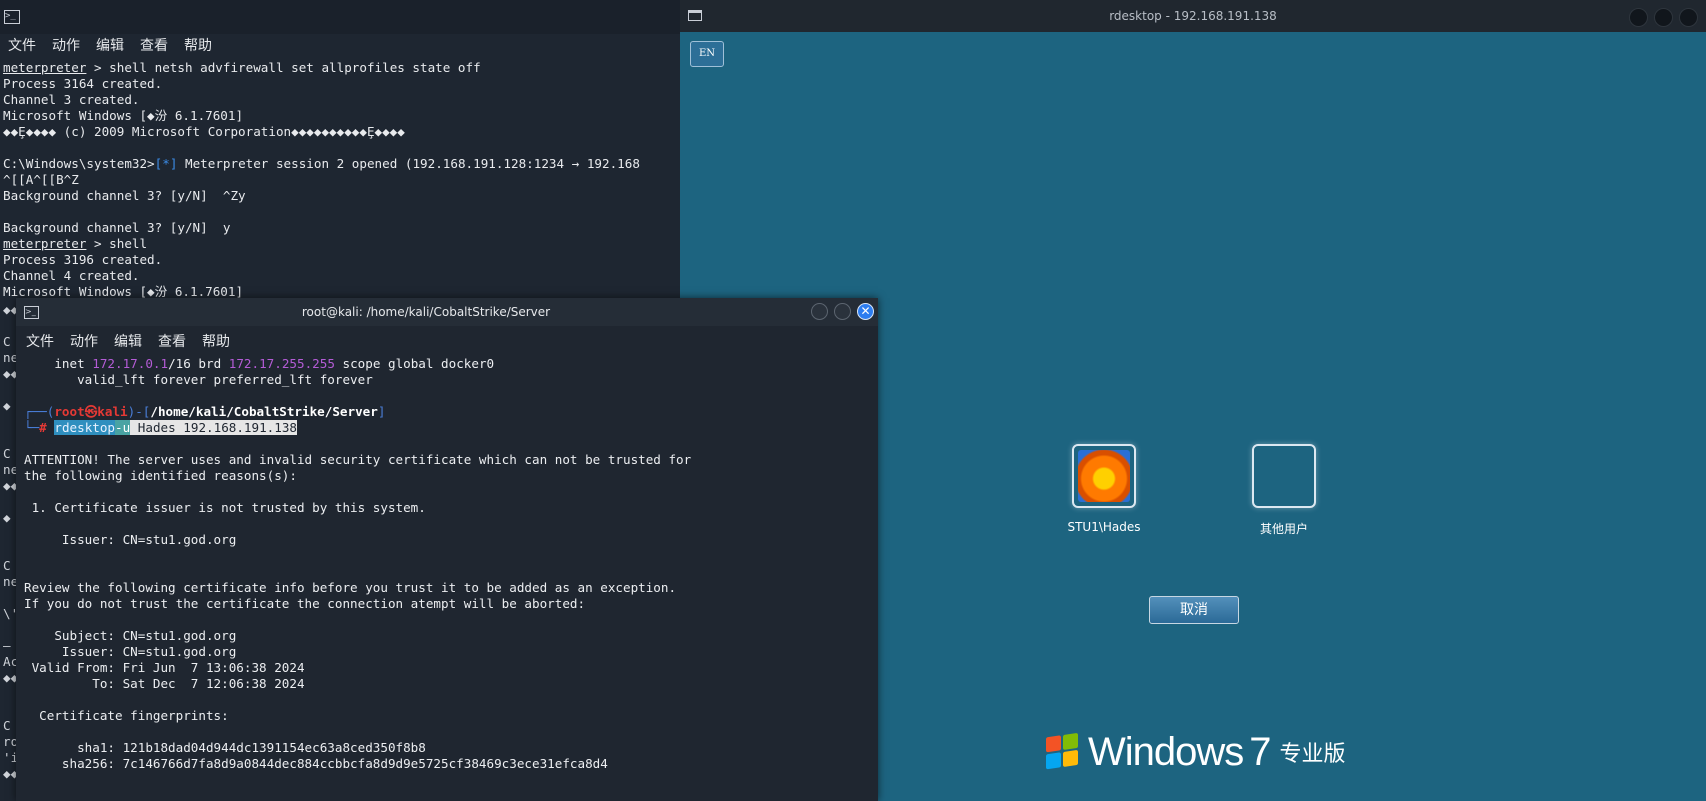  Describe the element at coordinates (1104, 527) in the screenshot. I see `user-name: STU1\Hades` at that location.